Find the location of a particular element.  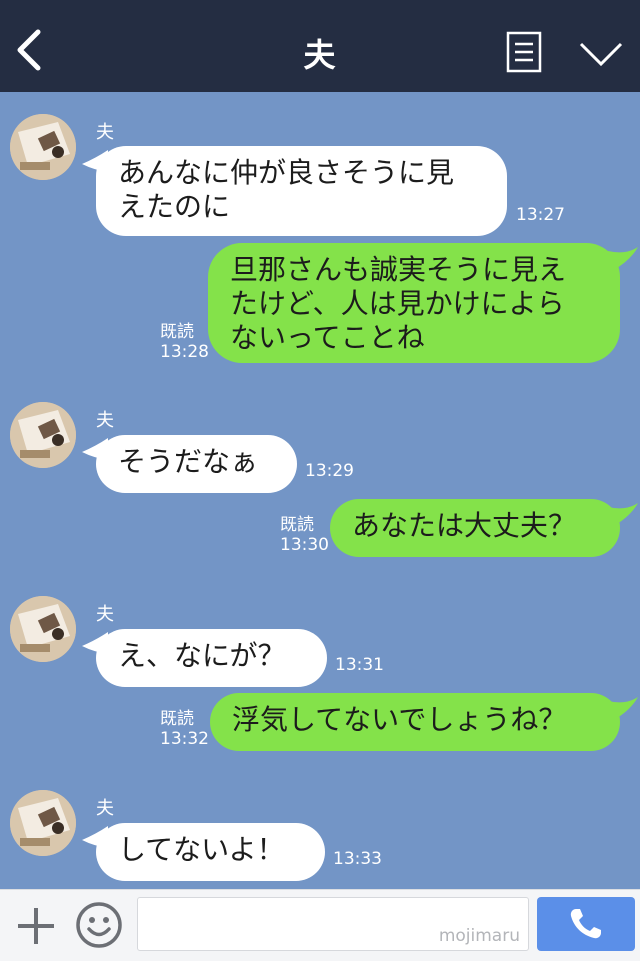

message-bubble-sent: 旦那さんも誠実そうに見え たけど、人は見かけによら ないってことね is located at coordinates (414, 303).